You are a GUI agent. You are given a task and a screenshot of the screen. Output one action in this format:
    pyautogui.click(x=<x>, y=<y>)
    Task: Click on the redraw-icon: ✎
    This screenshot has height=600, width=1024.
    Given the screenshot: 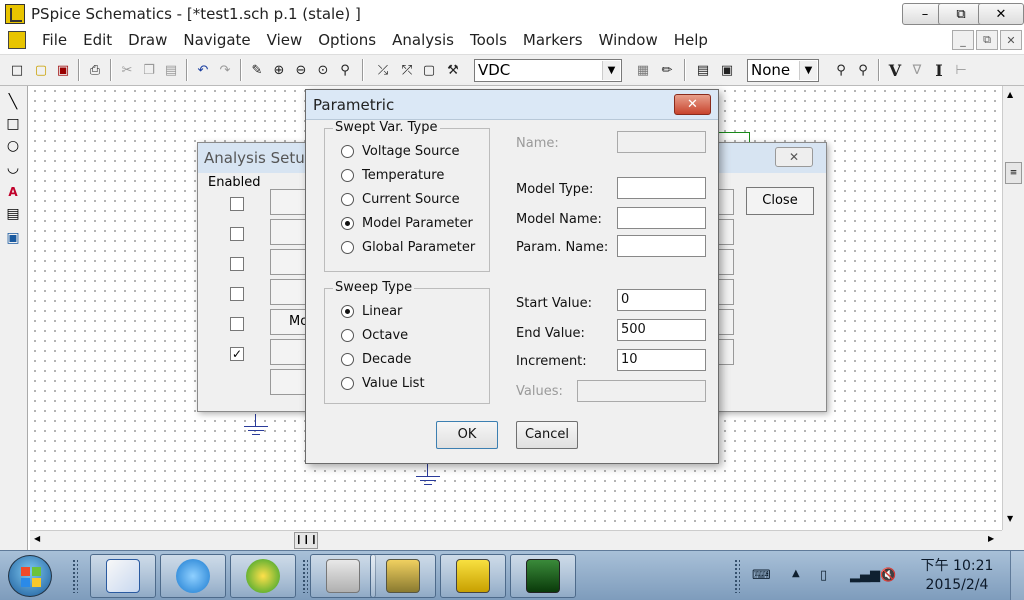 What is the action you would take?
    pyautogui.click(x=257, y=70)
    